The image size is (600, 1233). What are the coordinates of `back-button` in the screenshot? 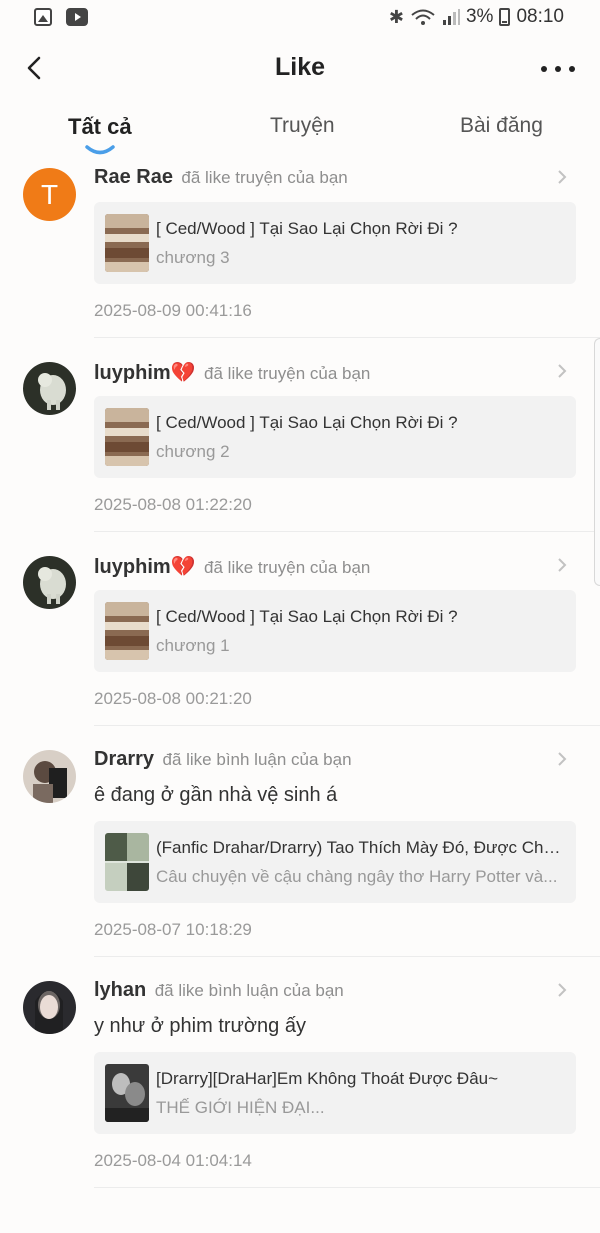 It's located at (36, 68).